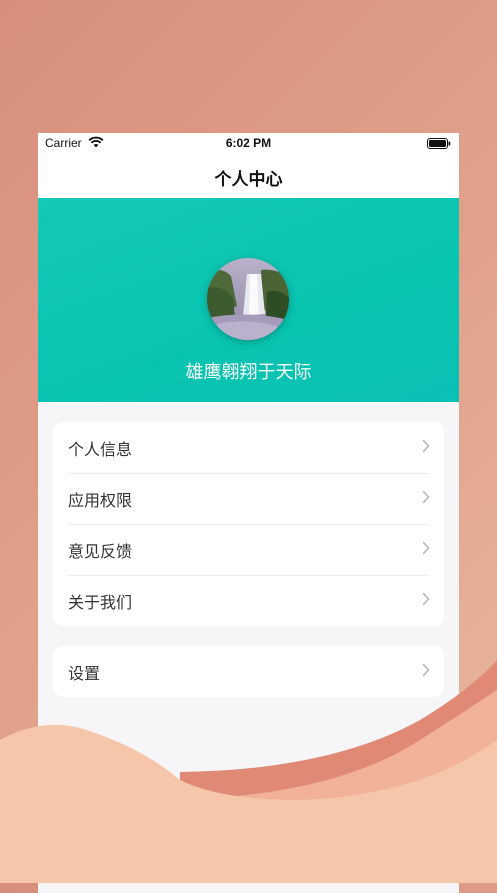  What do you see at coordinates (439, 145) in the screenshot?
I see `battery-icon` at bounding box center [439, 145].